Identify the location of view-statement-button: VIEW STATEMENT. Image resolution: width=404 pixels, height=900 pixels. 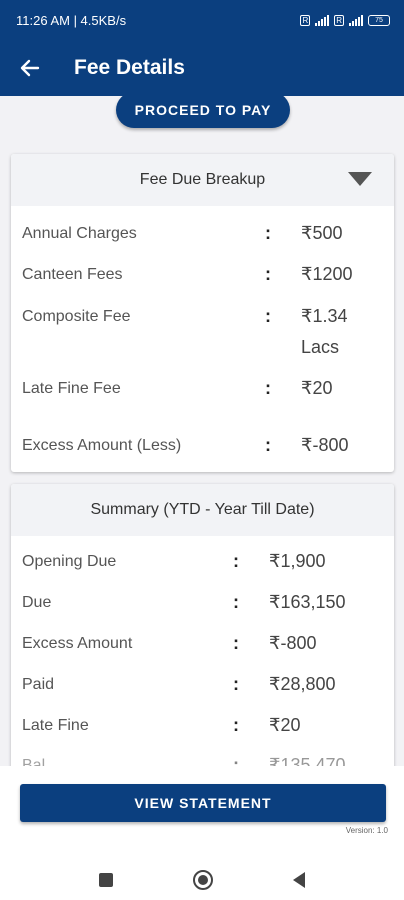
(203, 803).